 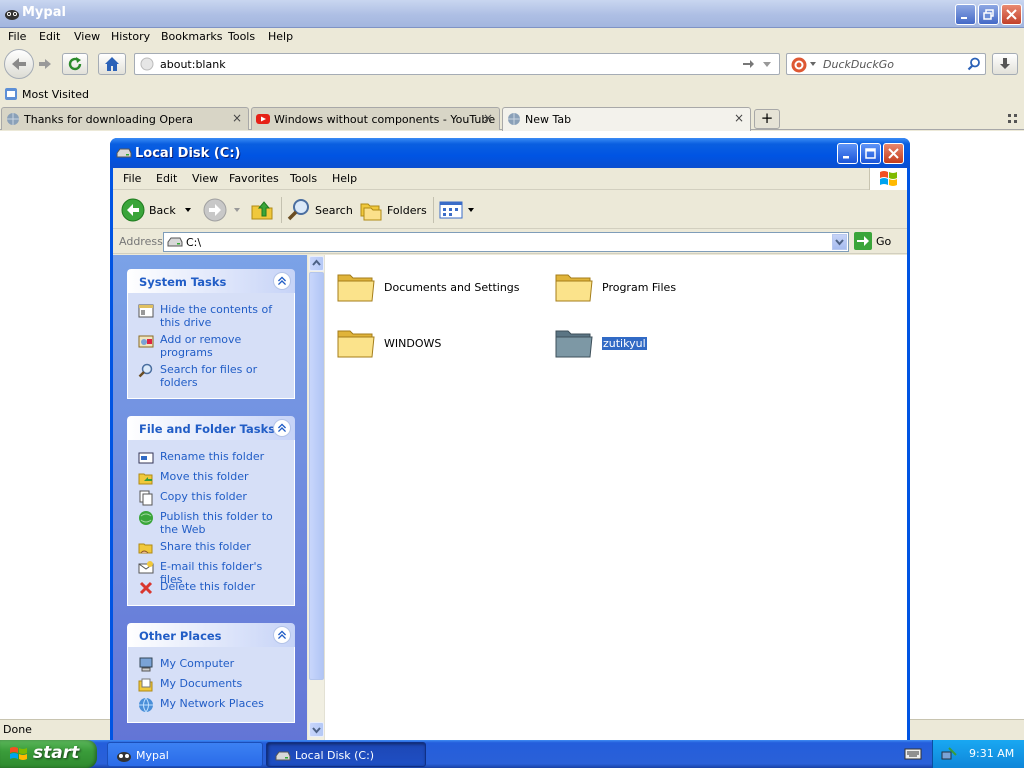 I want to click on magnifier-icon, so click(x=298, y=210).